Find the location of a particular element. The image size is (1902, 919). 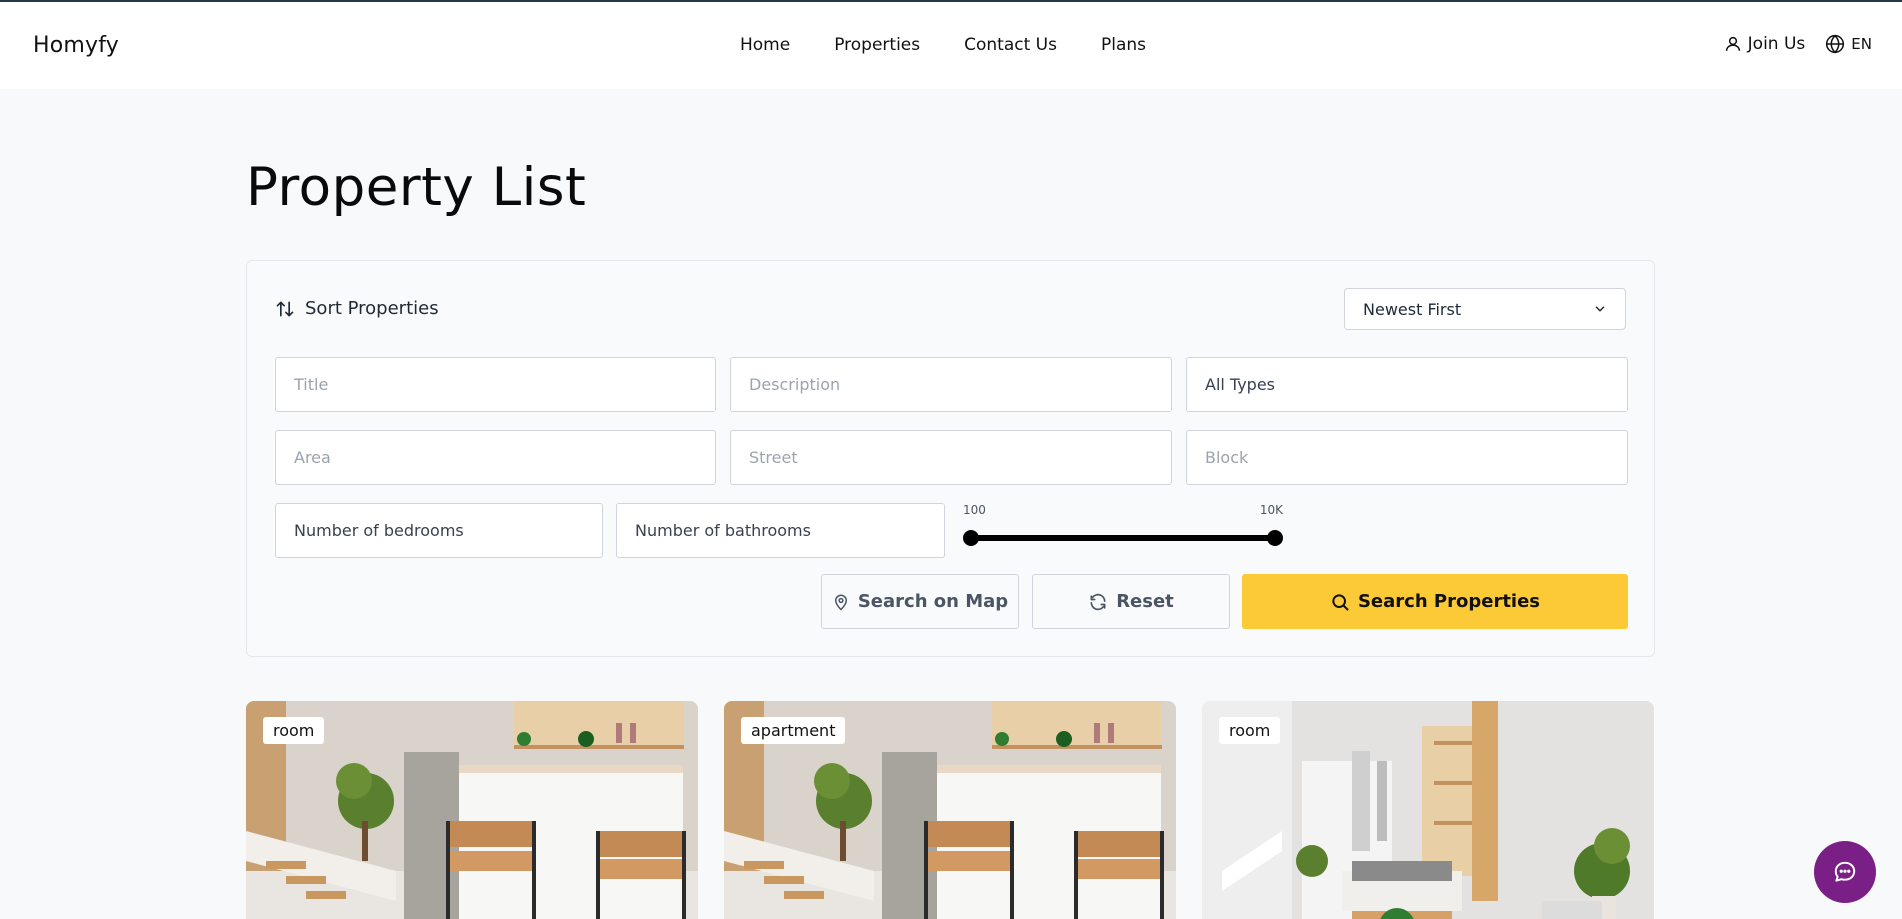

reset-label: Reset is located at coordinates (1145, 601).